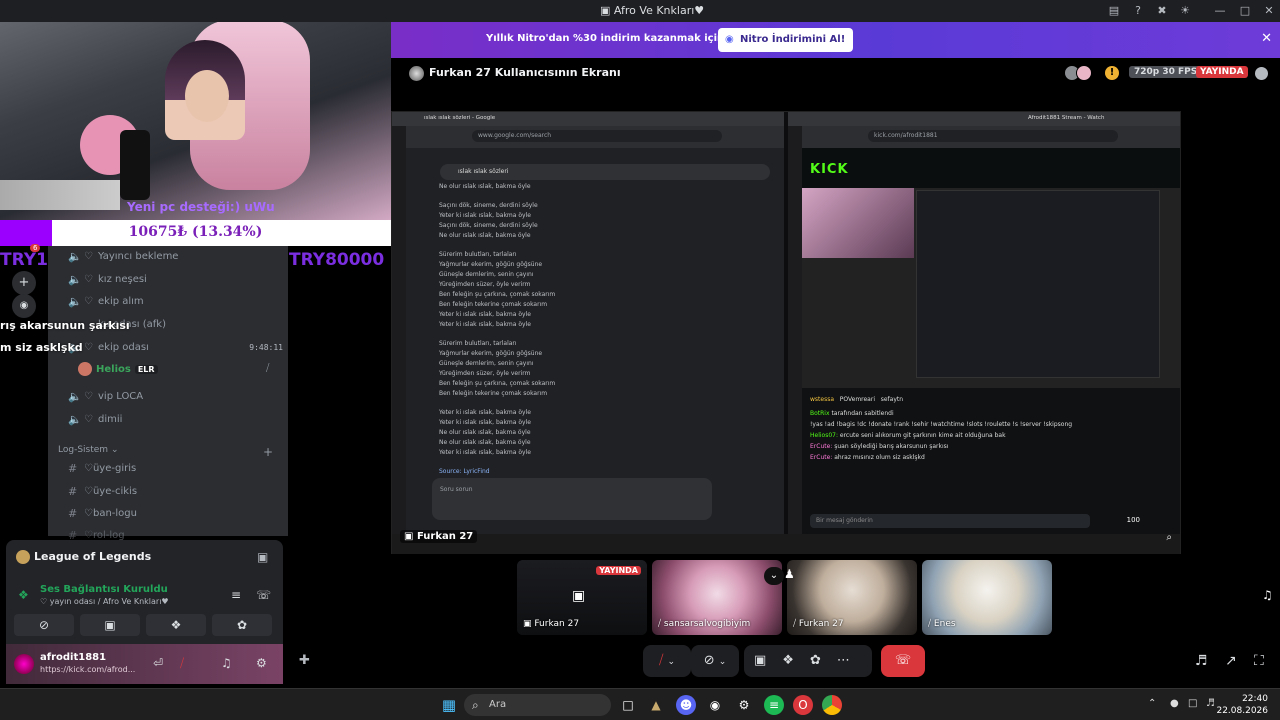 This screenshot has width=1280, height=720. I want to click on task-view-icon: □, so click(628, 705).